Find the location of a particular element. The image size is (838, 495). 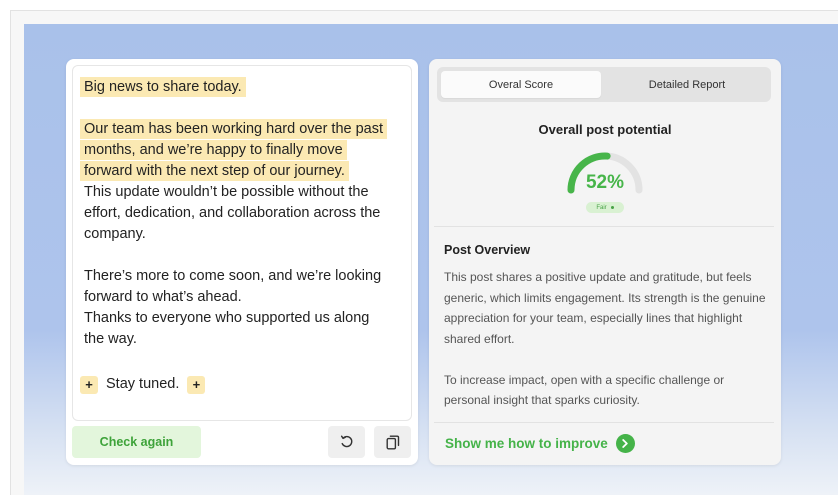

closing-line: + Stay tuned. + is located at coordinates (242, 384).